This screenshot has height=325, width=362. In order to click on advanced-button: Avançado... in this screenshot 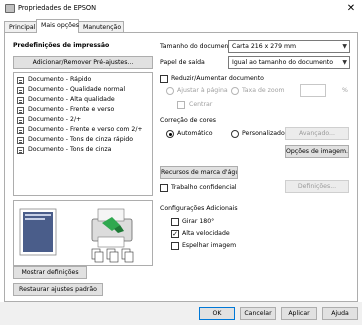, I will do `click(317, 133)`.